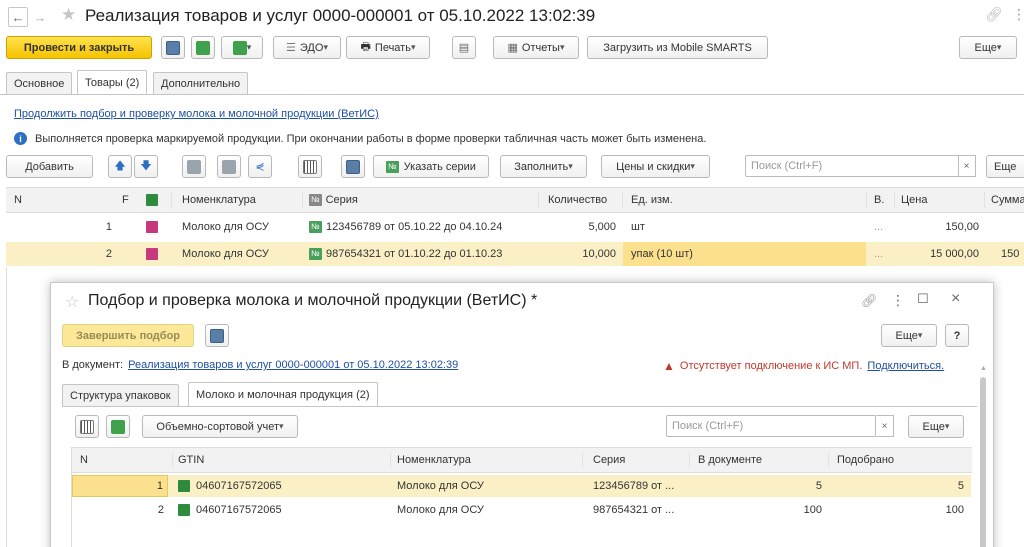 This screenshot has height=547, width=1024. I want to click on save-icon, so click(173, 47).